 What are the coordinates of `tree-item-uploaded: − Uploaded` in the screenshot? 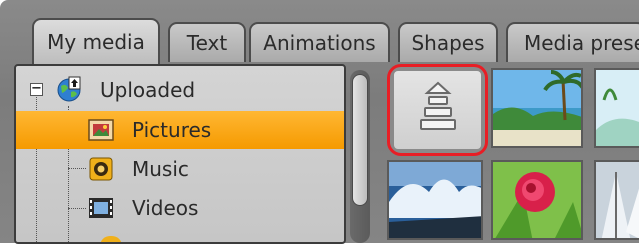 It's located at (180, 90).